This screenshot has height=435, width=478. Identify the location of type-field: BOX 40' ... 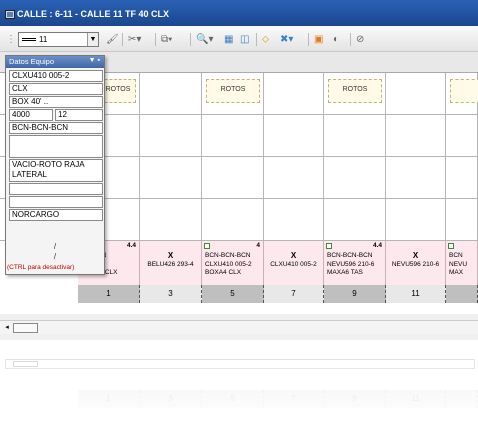
(56, 102).